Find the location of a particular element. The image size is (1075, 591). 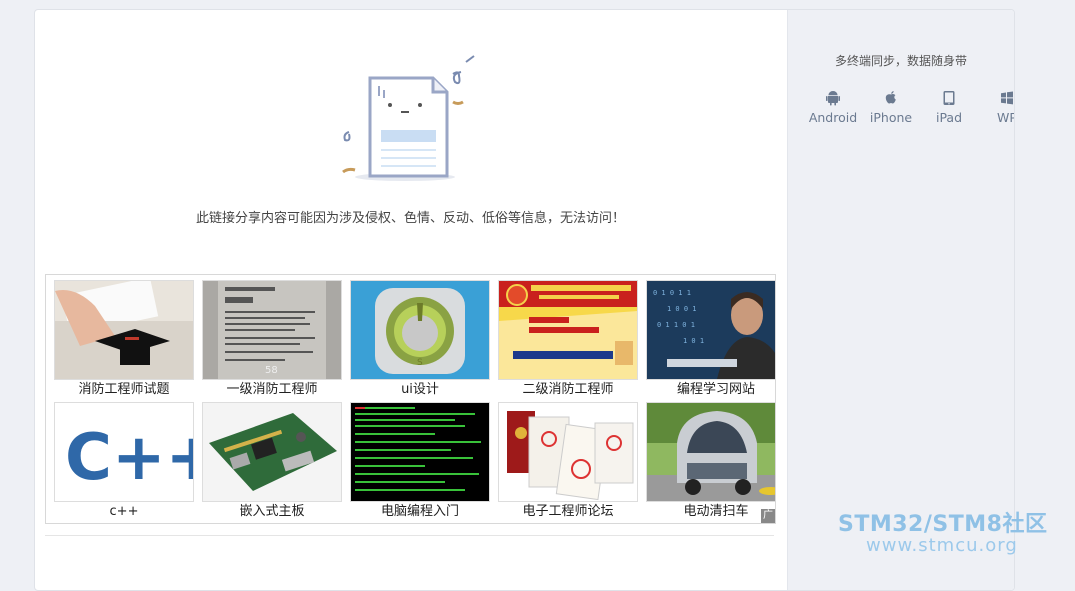

svg-text: 0 1 1 0 1 is located at coordinates (676, 325).